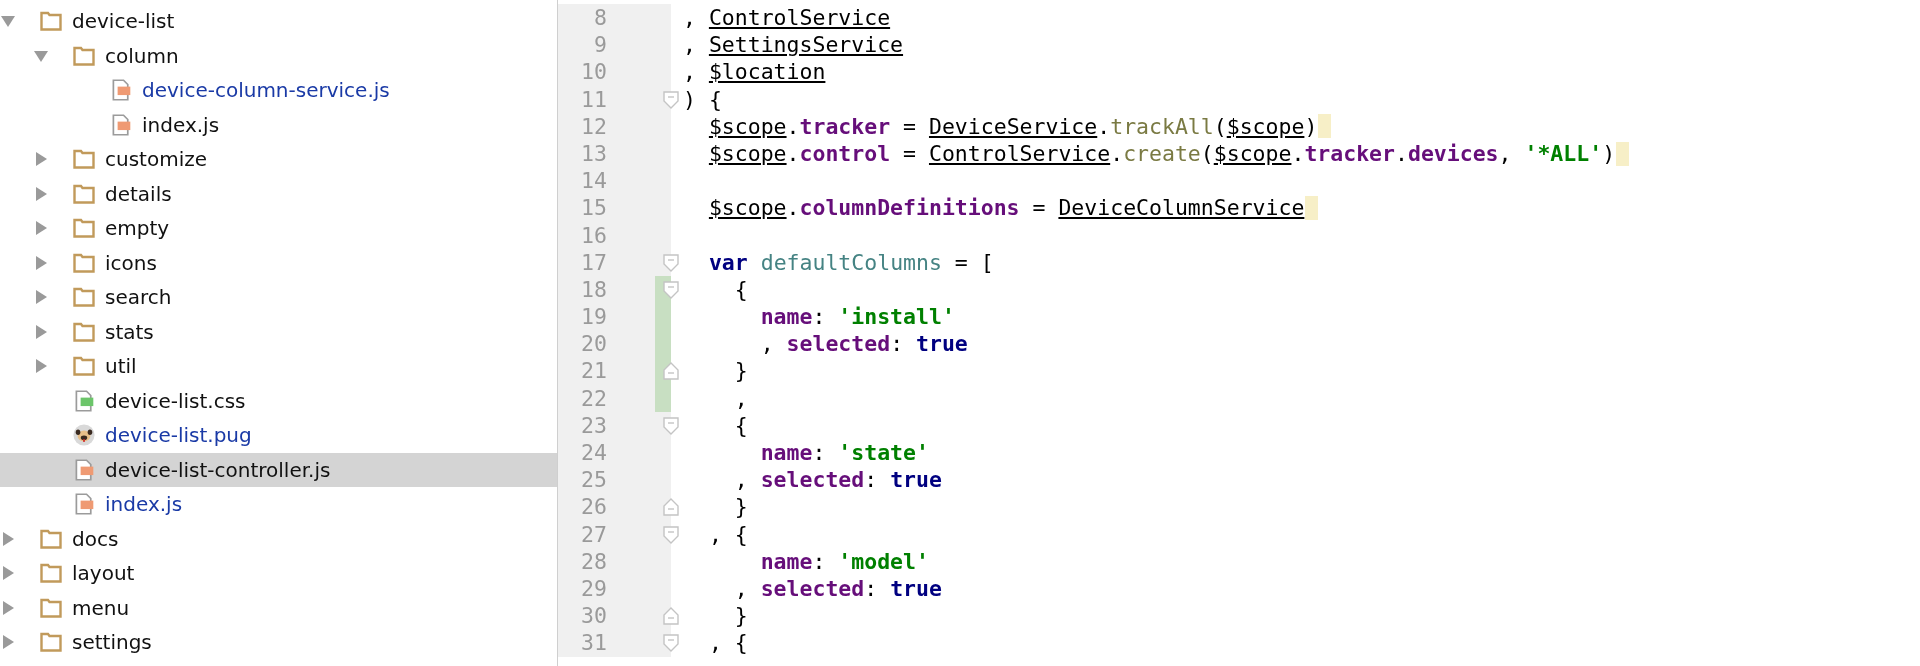  Describe the element at coordinates (787, 18) in the screenshot. I see `code-line: , ControlService` at that location.